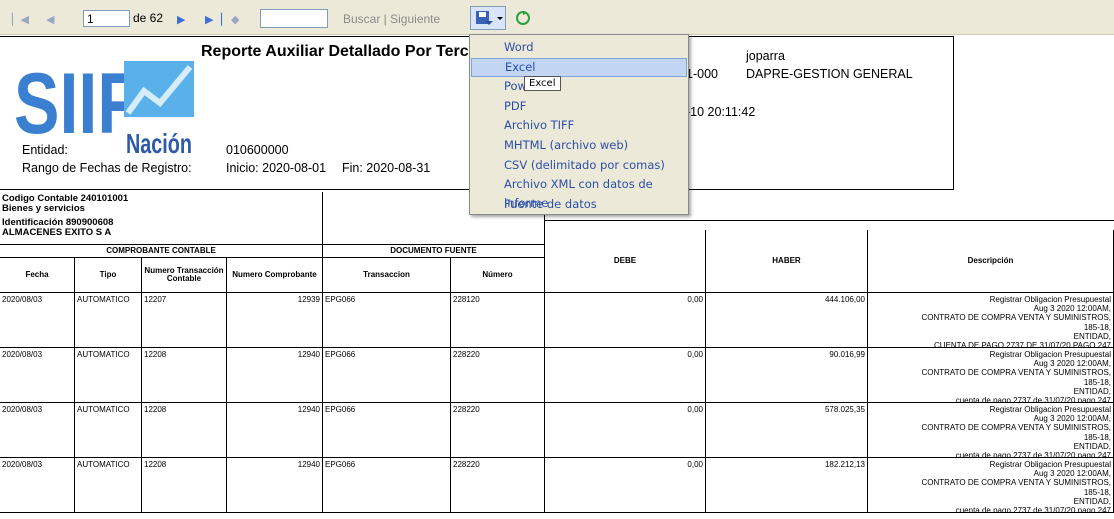 This screenshot has width=1114, height=519. I want to click on first-page-icon: ▏◀, so click(20, 19).